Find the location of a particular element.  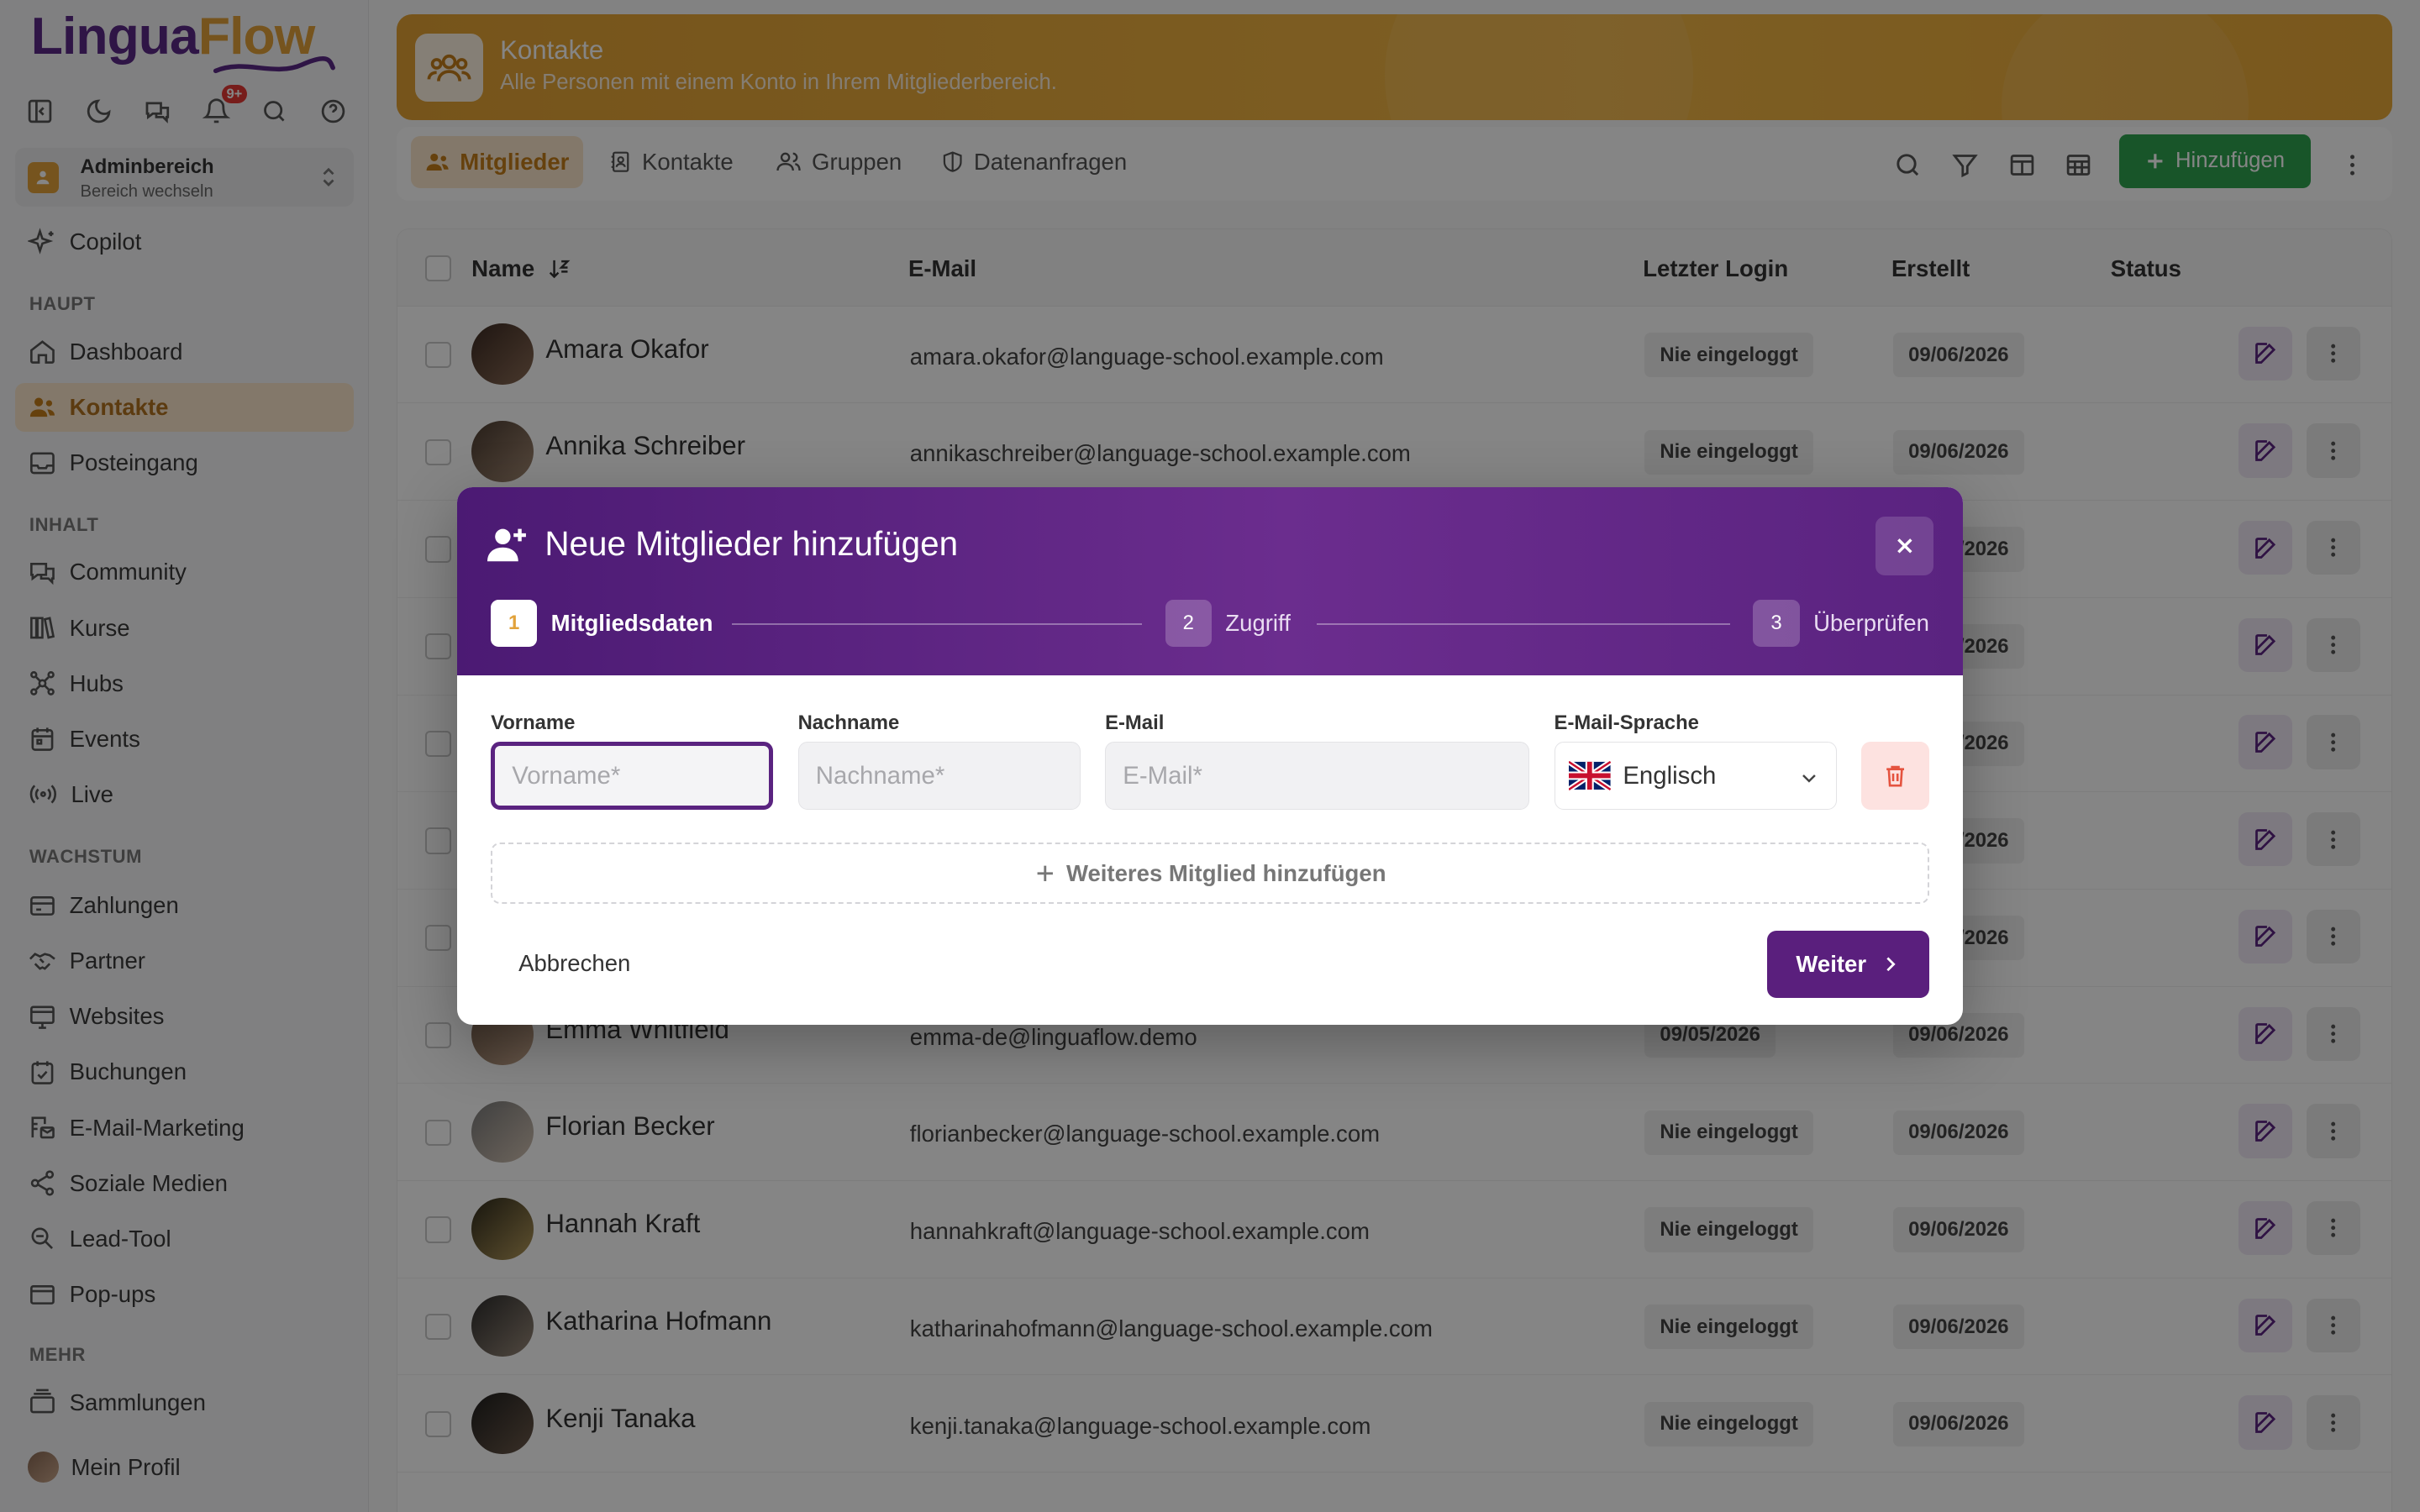

next-button: Weiter is located at coordinates (1848, 964).